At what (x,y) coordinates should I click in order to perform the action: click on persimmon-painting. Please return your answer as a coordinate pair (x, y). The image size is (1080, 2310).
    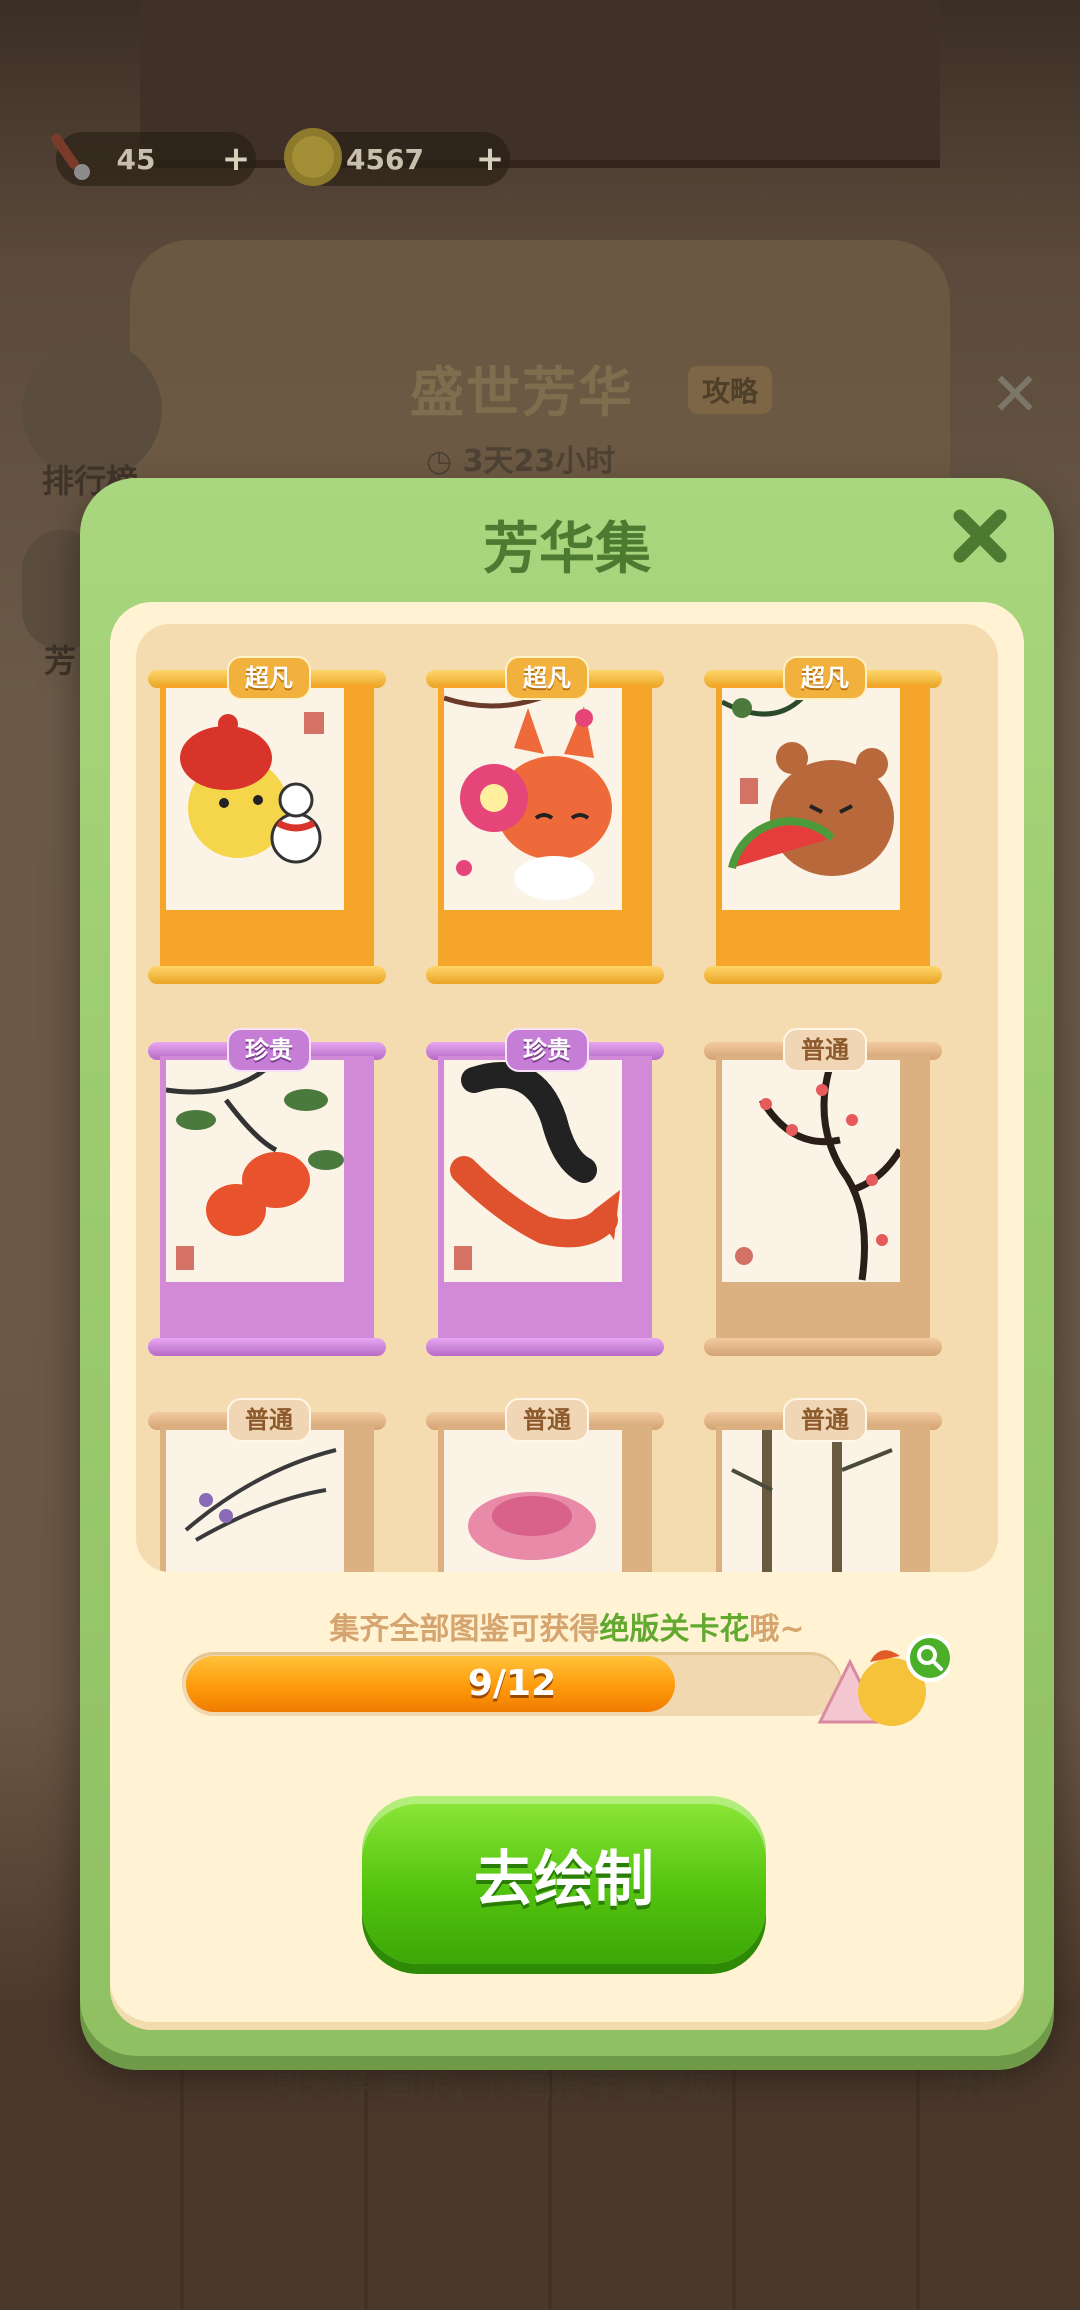
    Looking at the image, I should click on (255, 1171).